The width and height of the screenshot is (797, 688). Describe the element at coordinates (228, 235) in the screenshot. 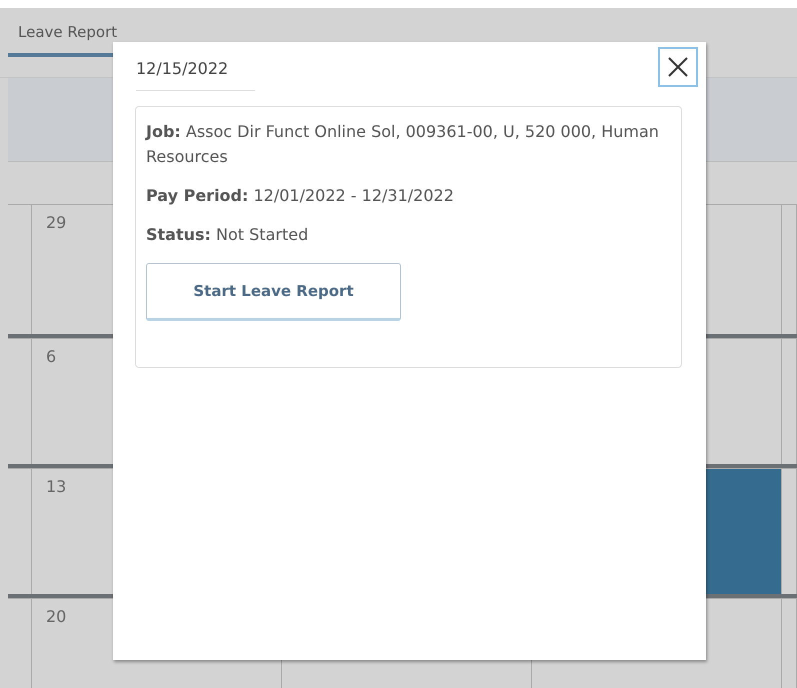

I see `detail-text: Status: Not Started` at that location.